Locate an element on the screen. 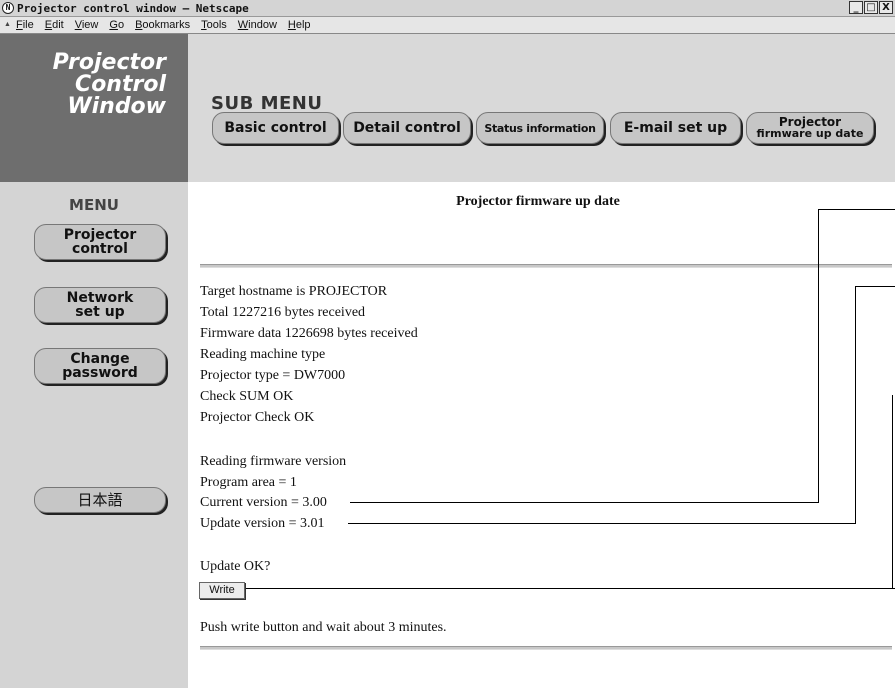 This screenshot has height=688, width=895. page-title: Projector firmware up date is located at coordinates (538, 201).